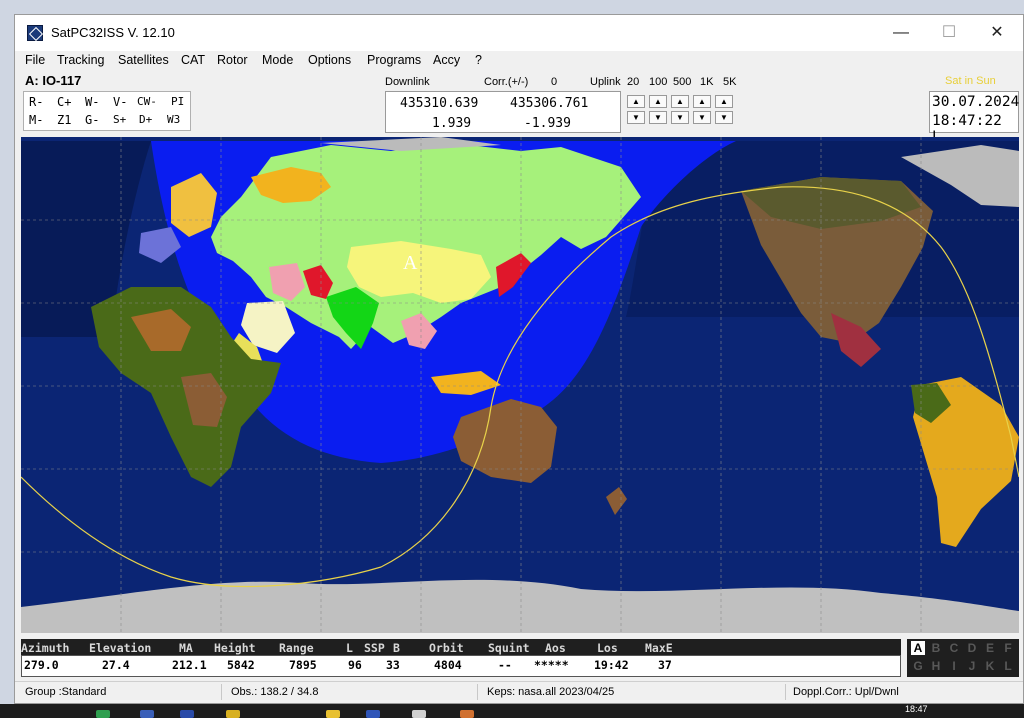 This screenshot has width=1024, height=718. What do you see at coordinates (990, 648) in the screenshot?
I see `letter-e: E` at bounding box center [990, 648].